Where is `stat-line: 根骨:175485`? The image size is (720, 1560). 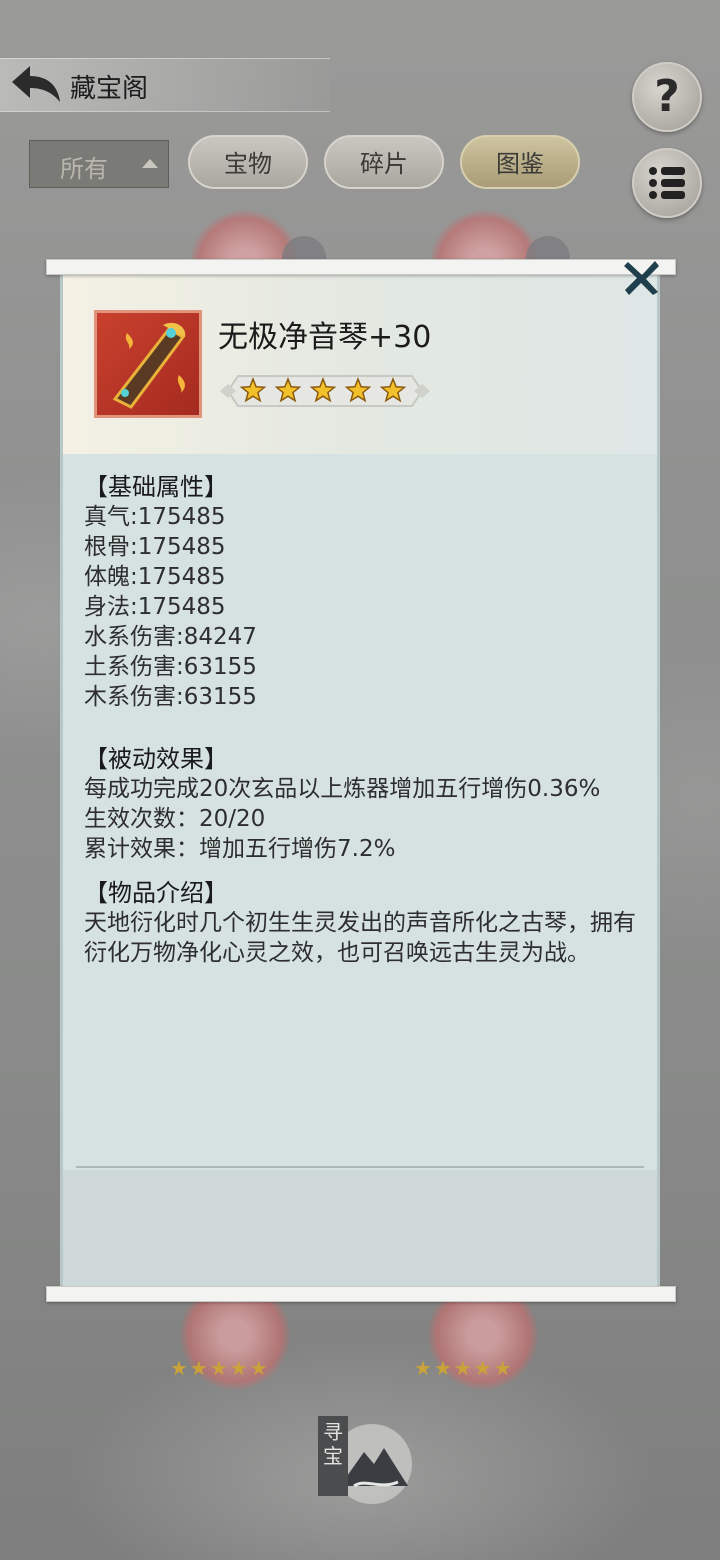
stat-line: 根骨:175485 is located at coordinates (155, 547).